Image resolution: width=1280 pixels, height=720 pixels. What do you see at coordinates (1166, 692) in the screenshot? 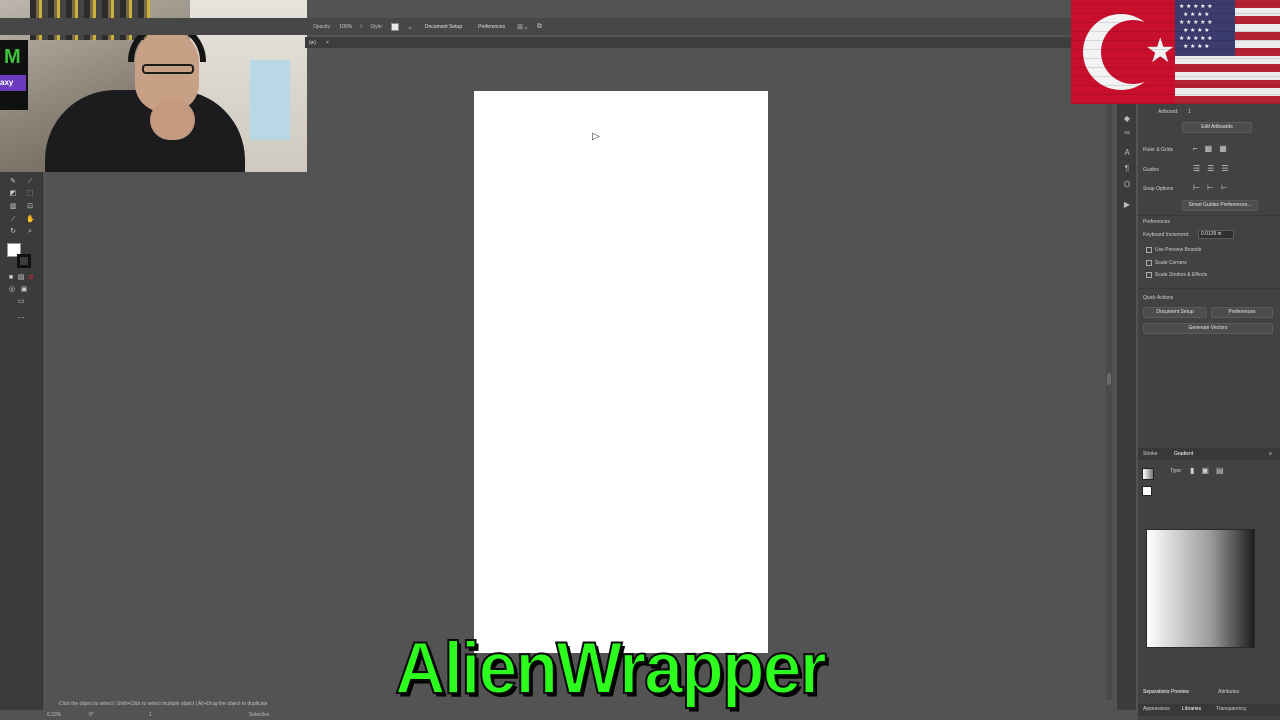
I see `tab-separations-preview: Separations Preview` at bounding box center [1166, 692].